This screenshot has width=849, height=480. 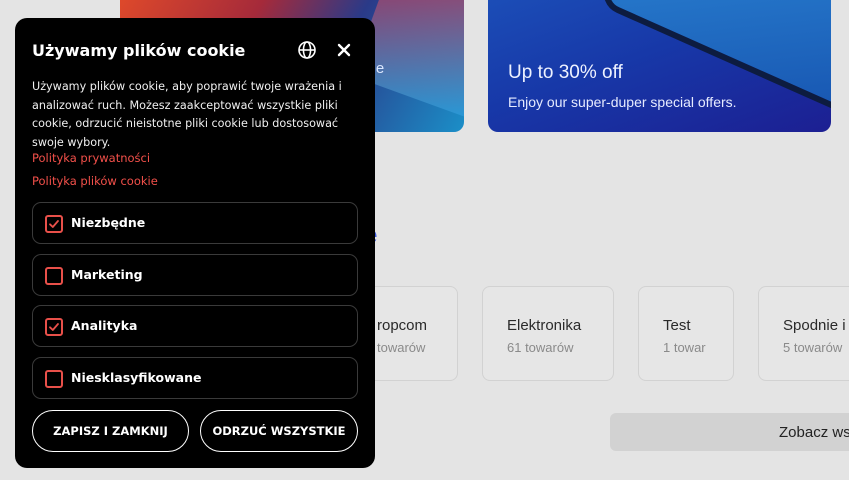 I want to click on category-count: towarów, so click(x=401, y=347).